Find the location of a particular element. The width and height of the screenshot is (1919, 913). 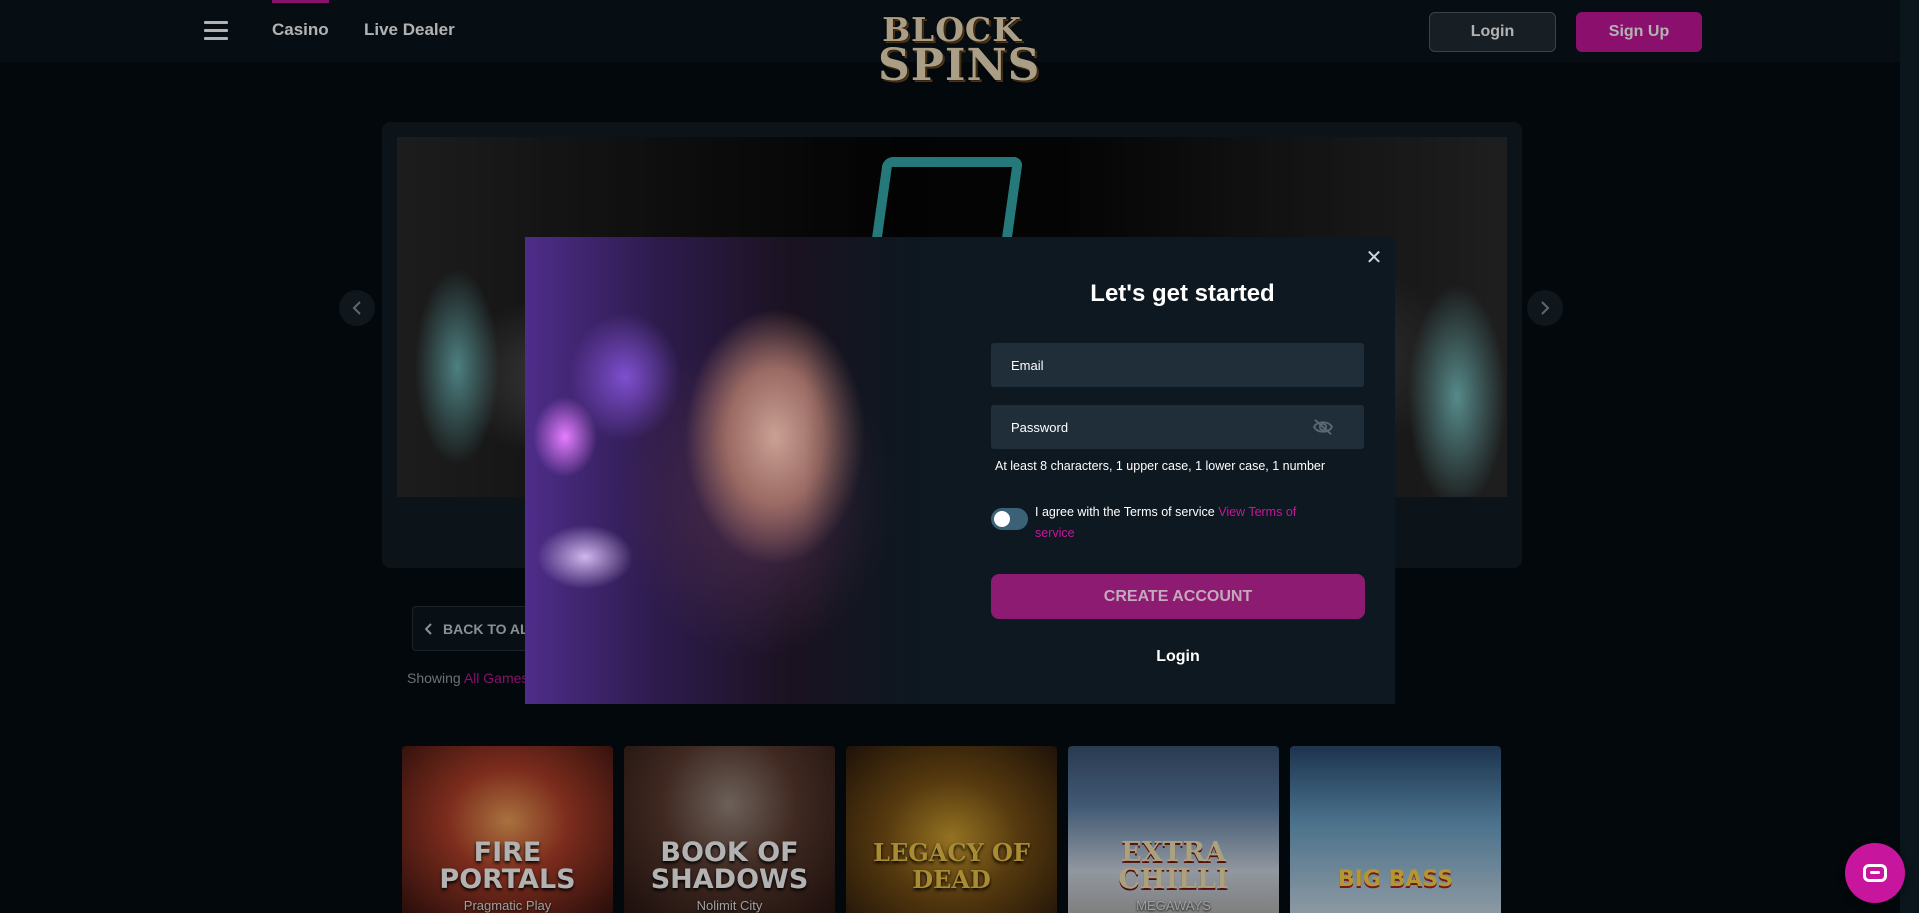

modal-image-fade is located at coordinates (890, 470).